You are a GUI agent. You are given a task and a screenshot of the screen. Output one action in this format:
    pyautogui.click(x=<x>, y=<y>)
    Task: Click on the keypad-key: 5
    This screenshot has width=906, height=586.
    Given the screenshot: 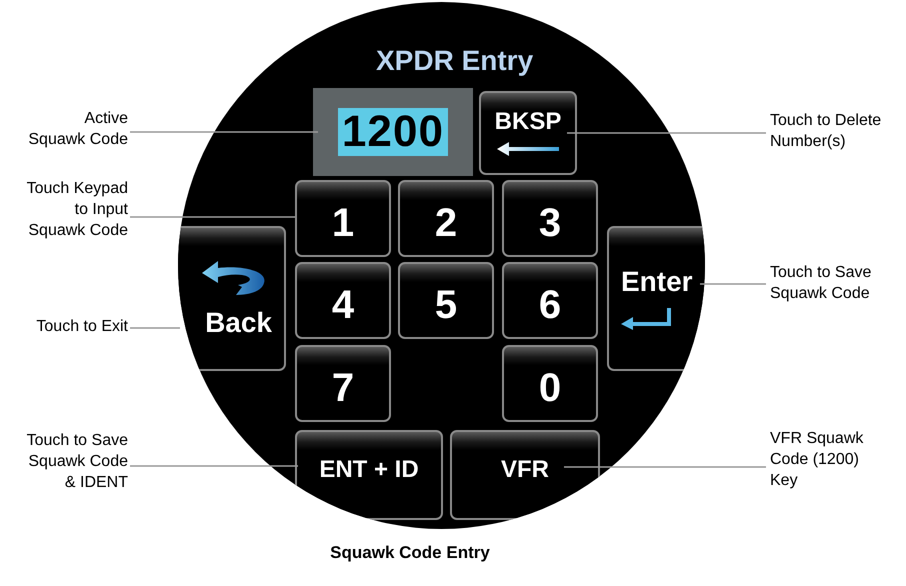 What is the action you would take?
    pyautogui.click(x=446, y=300)
    